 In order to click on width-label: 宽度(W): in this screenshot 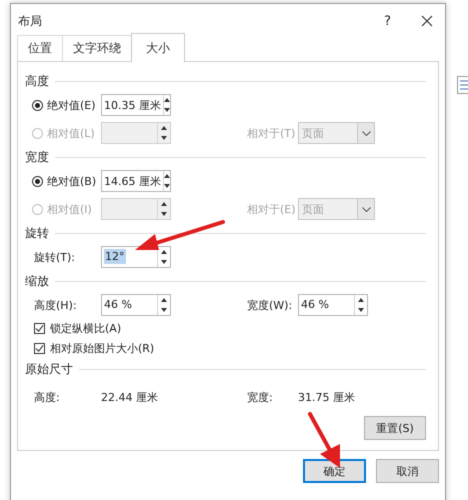, I will do `click(270, 305)`.